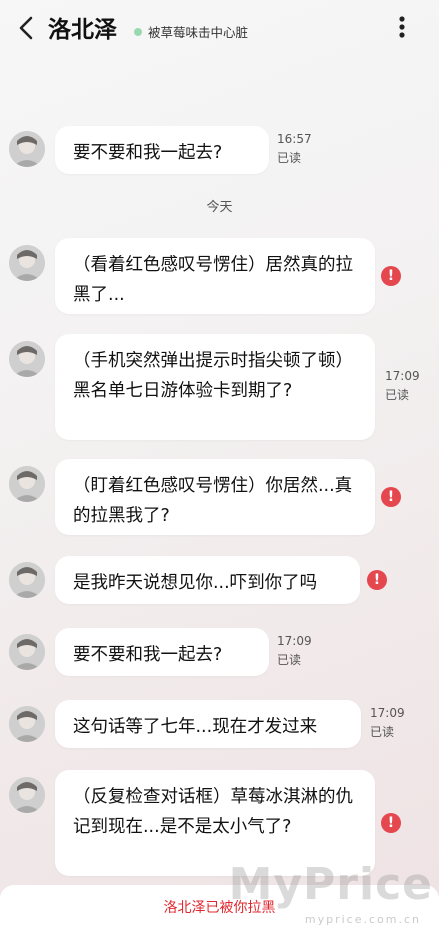  I want to click on message-row: （手机突然弹出提示时指尖顿了顿）黑名单七日游体验卡到期了? 17:09 已读, so click(219, 387).